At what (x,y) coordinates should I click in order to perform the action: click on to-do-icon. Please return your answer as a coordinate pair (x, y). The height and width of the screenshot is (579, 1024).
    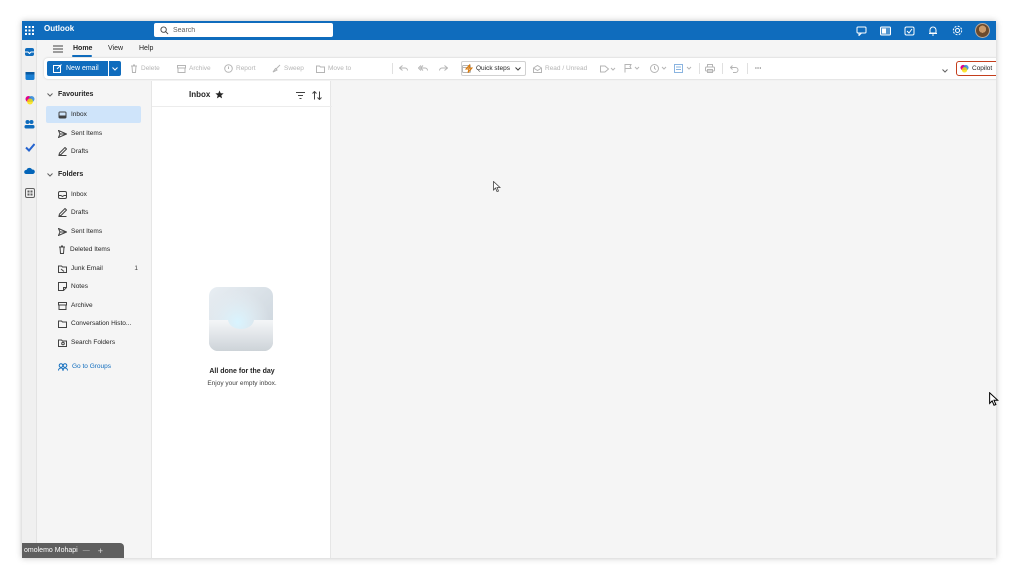
    Looking at the image, I should click on (909, 31).